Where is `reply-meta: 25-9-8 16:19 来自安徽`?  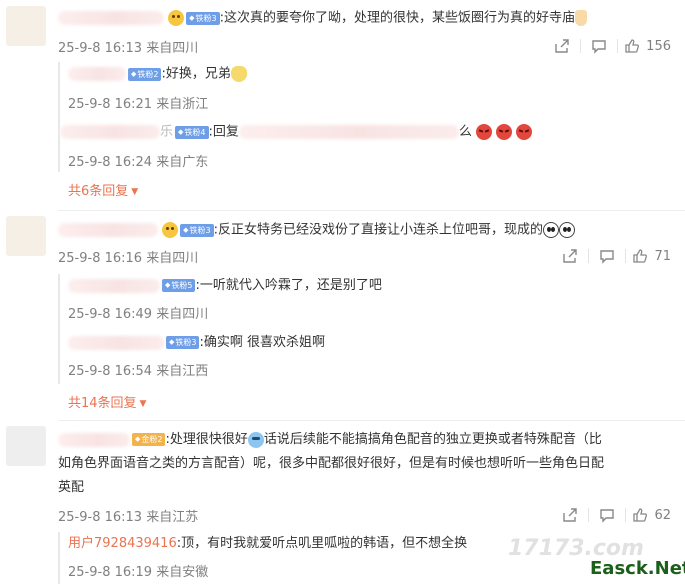
reply-meta: 25-9-8 16:19 来自安徽 is located at coordinates (138, 572).